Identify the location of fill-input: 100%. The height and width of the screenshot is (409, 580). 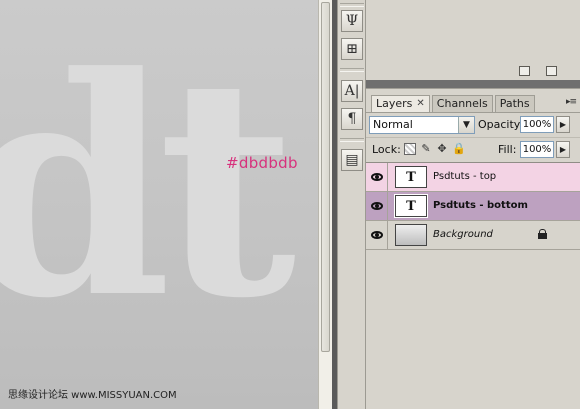
(537, 149).